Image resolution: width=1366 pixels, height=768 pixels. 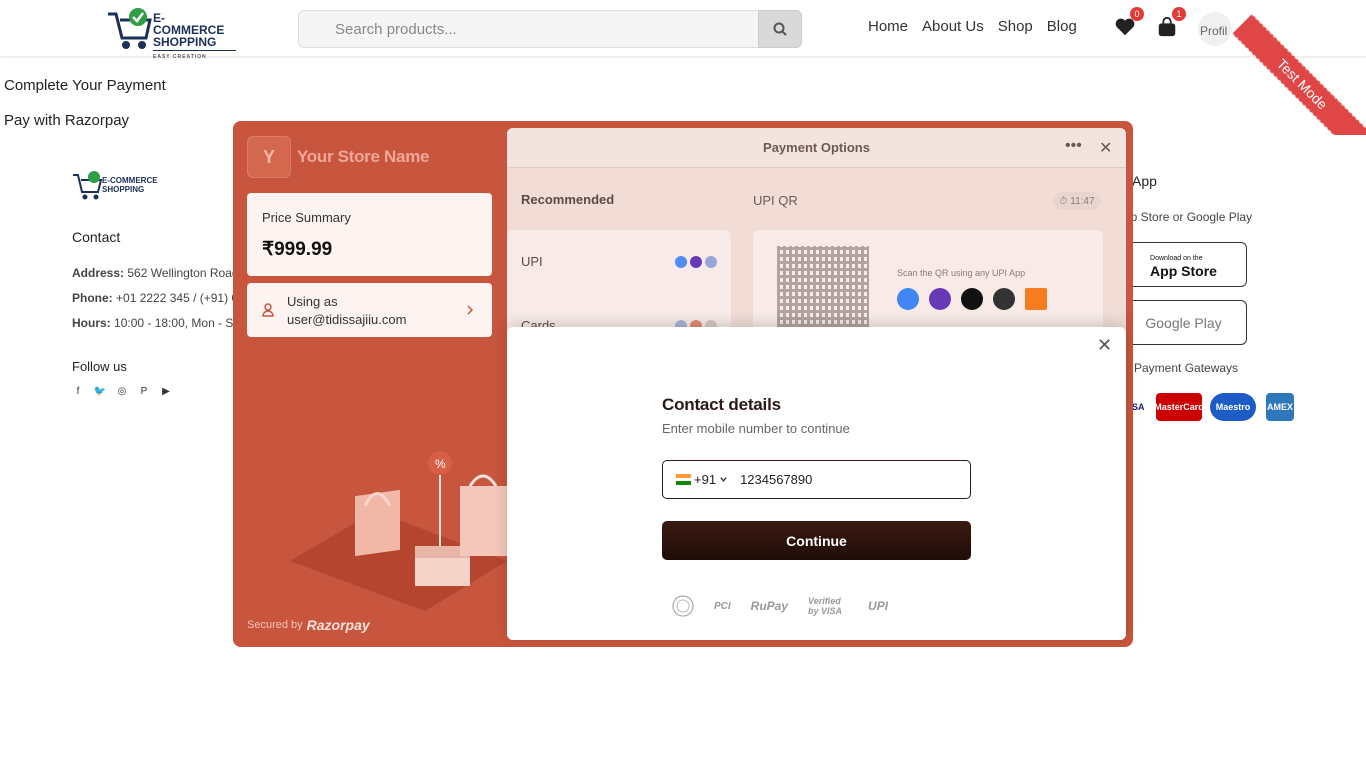 What do you see at coordinates (1183, 270) in the screenshot?
I see `app-store-label: App Store` at bounding box center [1183, 270].